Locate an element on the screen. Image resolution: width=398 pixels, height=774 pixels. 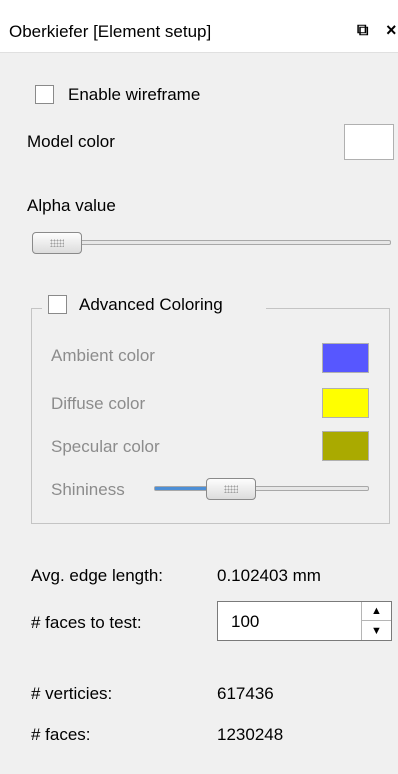
spin-buttons: ▲ ▼ is located at coordinates (376, 621).